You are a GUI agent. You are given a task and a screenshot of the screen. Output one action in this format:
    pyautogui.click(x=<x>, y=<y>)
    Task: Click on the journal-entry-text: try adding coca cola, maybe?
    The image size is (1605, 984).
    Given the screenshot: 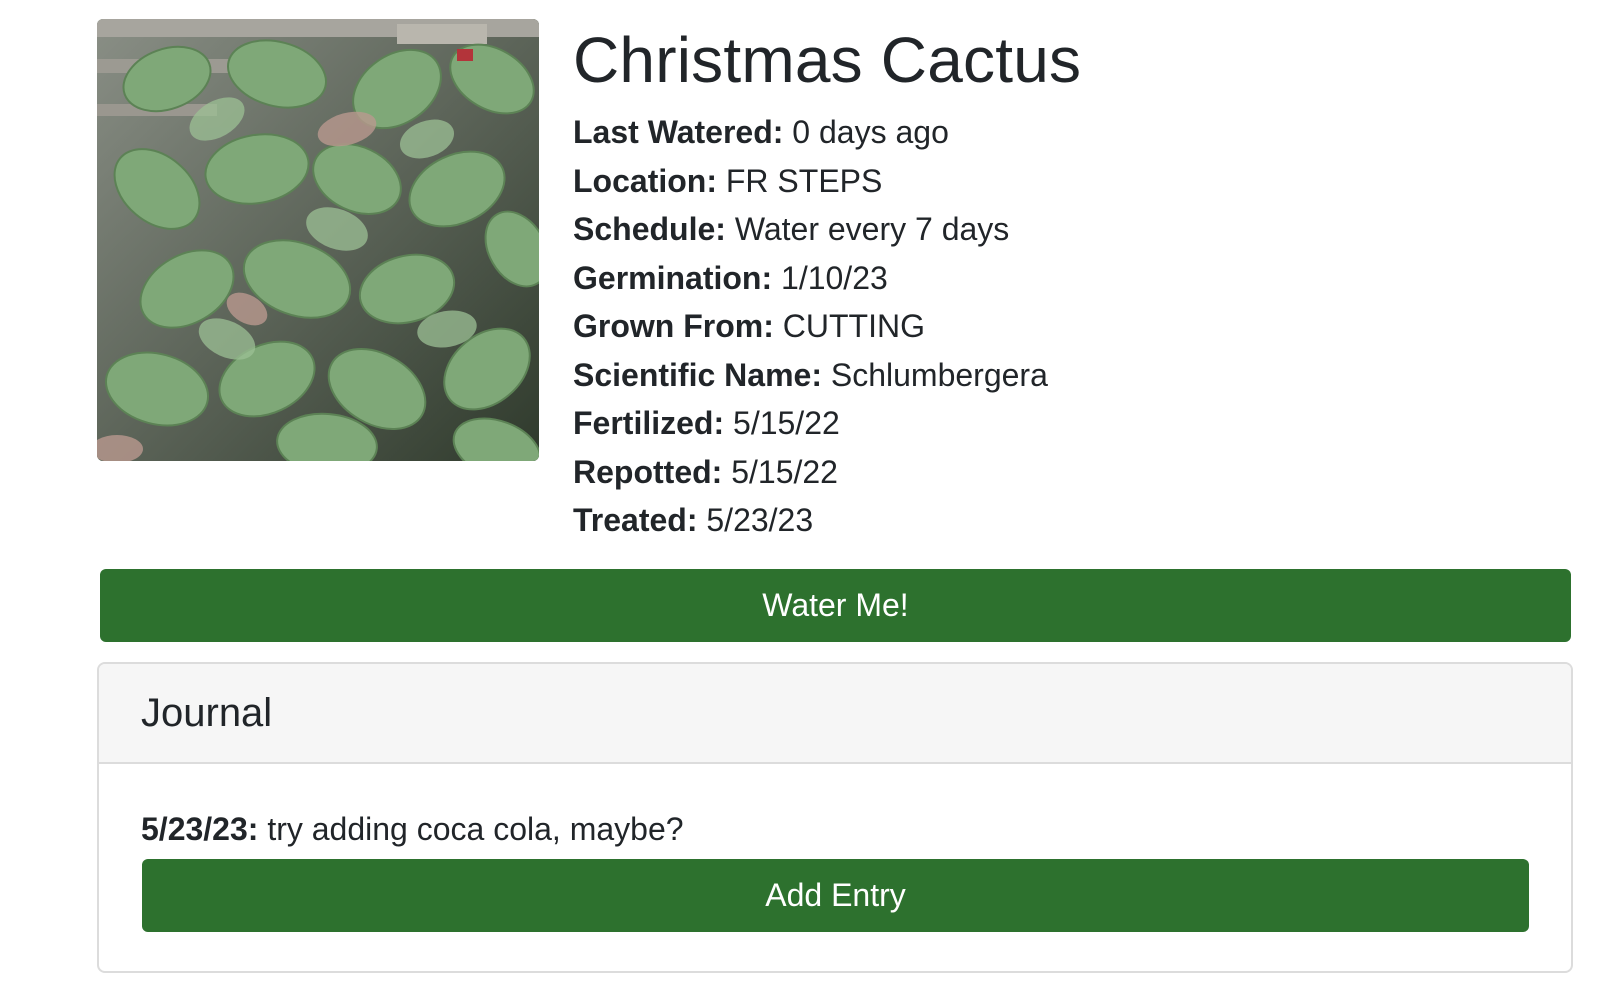 What is the action you would take?
    pyautogui.click(x=475, y=829)
    